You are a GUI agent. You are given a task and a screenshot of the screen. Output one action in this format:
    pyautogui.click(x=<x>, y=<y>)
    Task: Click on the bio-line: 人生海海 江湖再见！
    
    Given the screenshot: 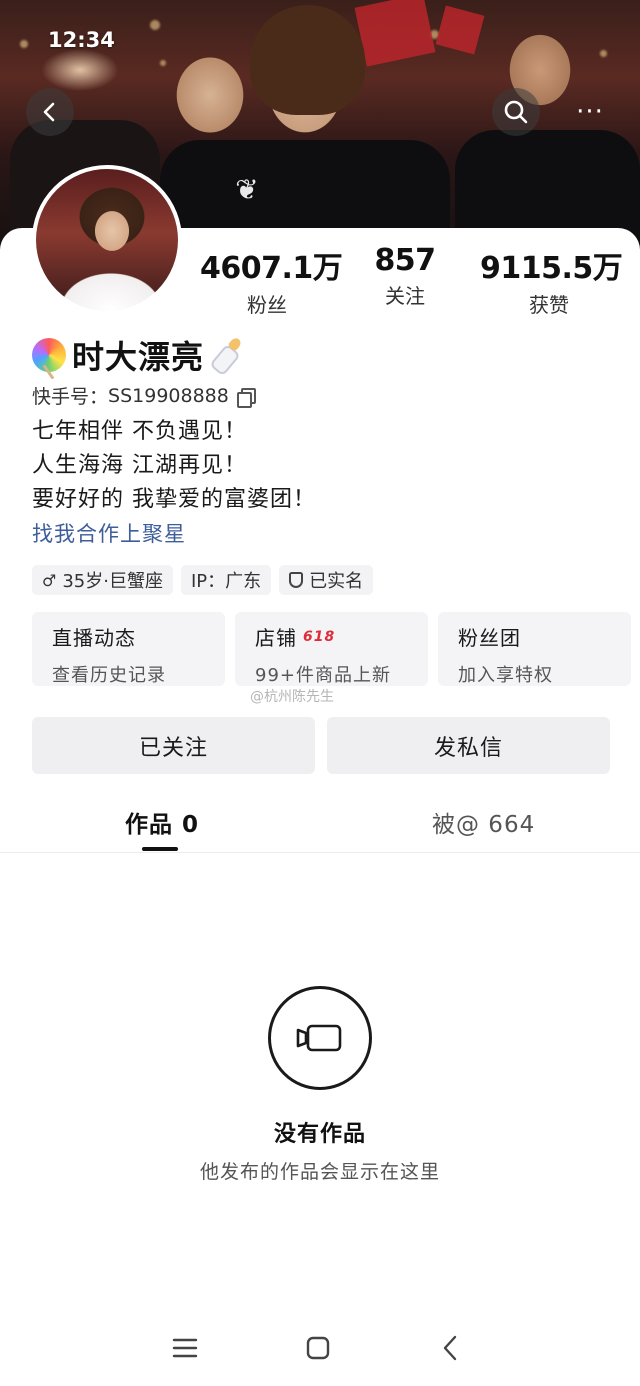 What is the action you would take?
    pyautogui.click(x=139, y=465)
    